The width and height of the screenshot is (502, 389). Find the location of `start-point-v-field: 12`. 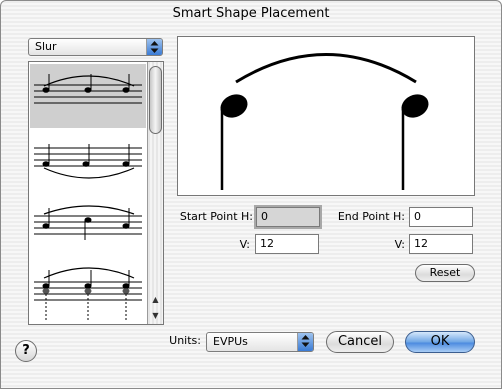

start-point-v-field: 12 is located at coordinates (287, 244).